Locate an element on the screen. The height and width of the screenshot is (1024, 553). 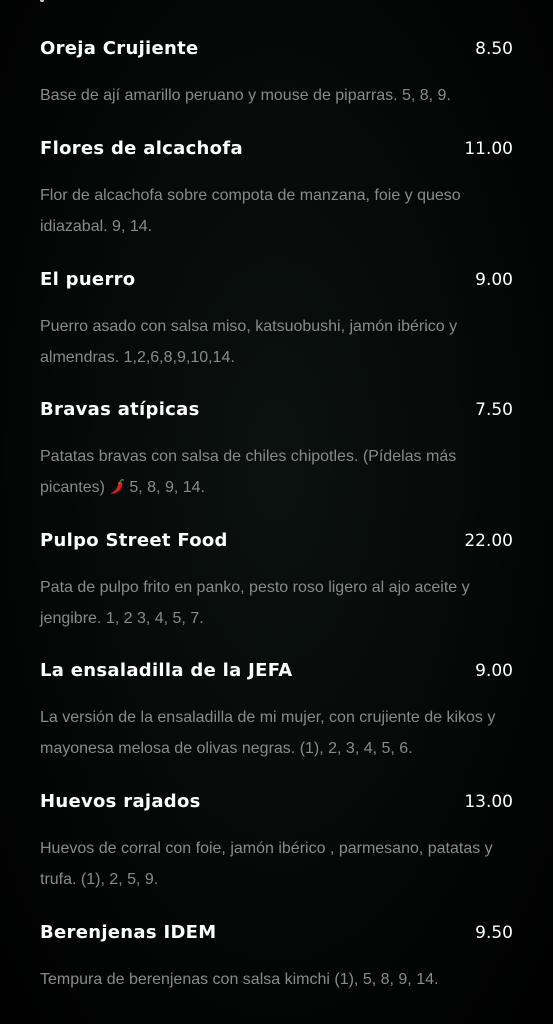
menu-item-header: Berenjenas IDEM 9.50 is located at coordinates (276, 935).